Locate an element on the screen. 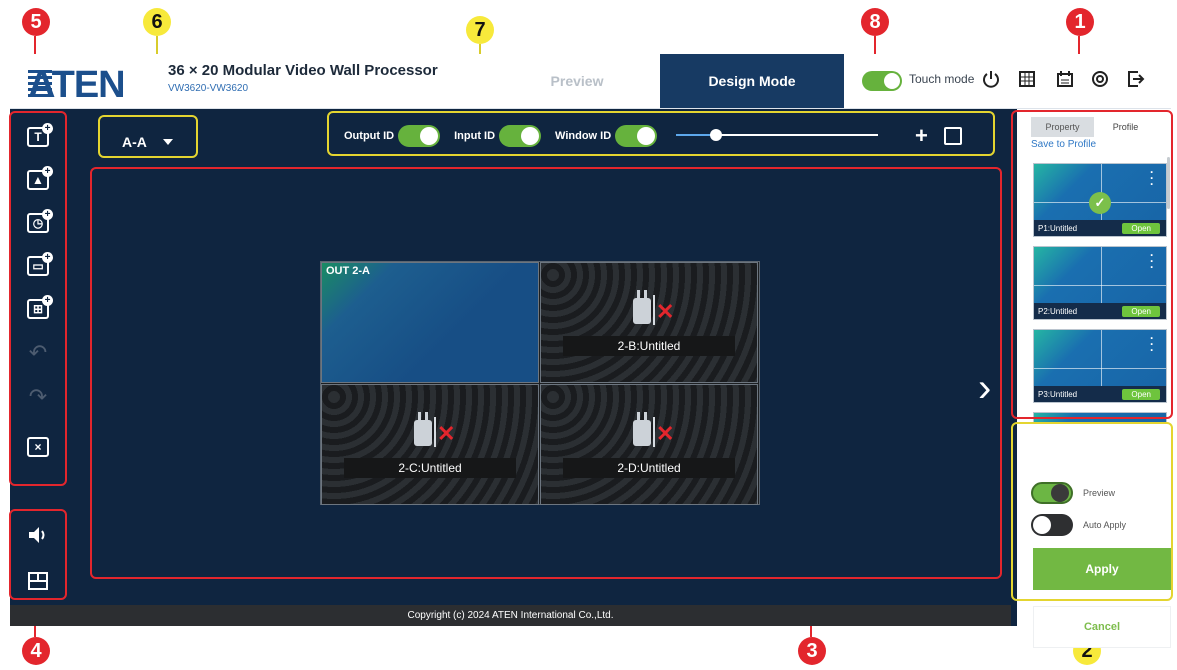 This screenshot has width=1177, height=670. callout-6: 6 is located at coordinates (157, 22).